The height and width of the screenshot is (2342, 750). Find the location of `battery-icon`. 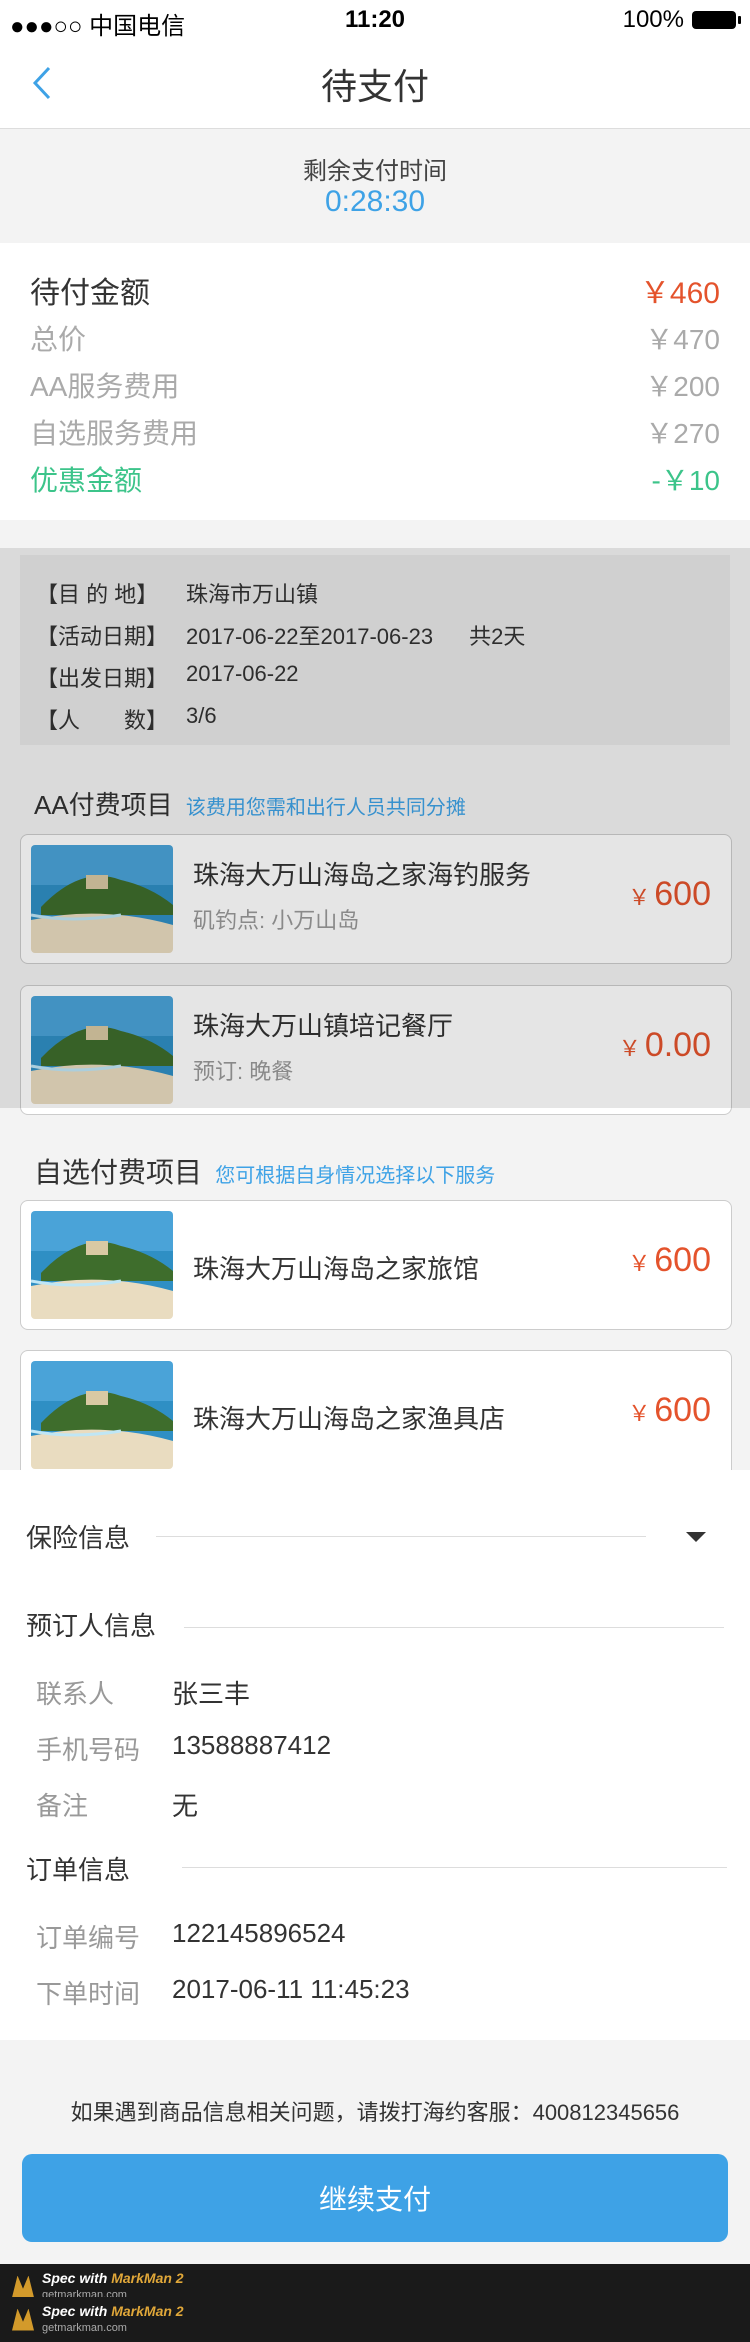

battery-icon is located at coordinates (716, 20).